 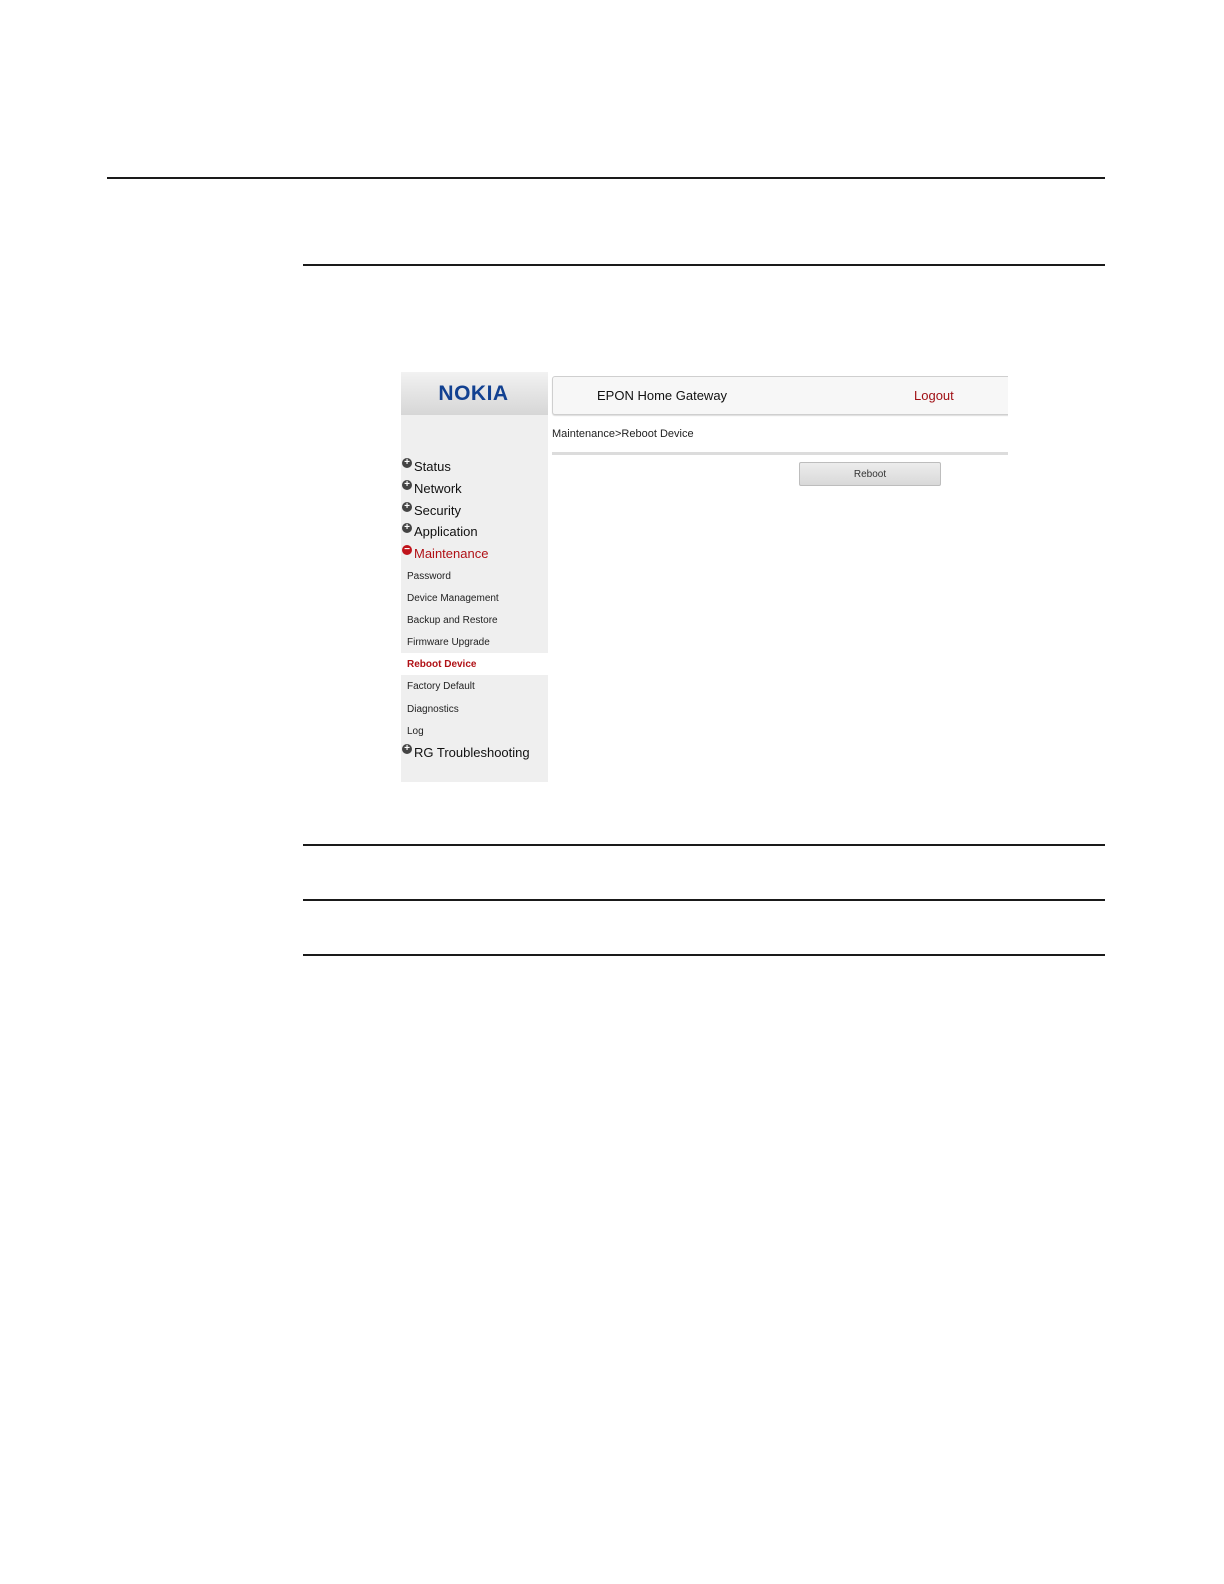 What do you see at coordinates (474, 642) in the screenshot?
I see `sidebar-subitem-firmware-upgrade: Firmware Upgrade` at bounding box center [474, 642].